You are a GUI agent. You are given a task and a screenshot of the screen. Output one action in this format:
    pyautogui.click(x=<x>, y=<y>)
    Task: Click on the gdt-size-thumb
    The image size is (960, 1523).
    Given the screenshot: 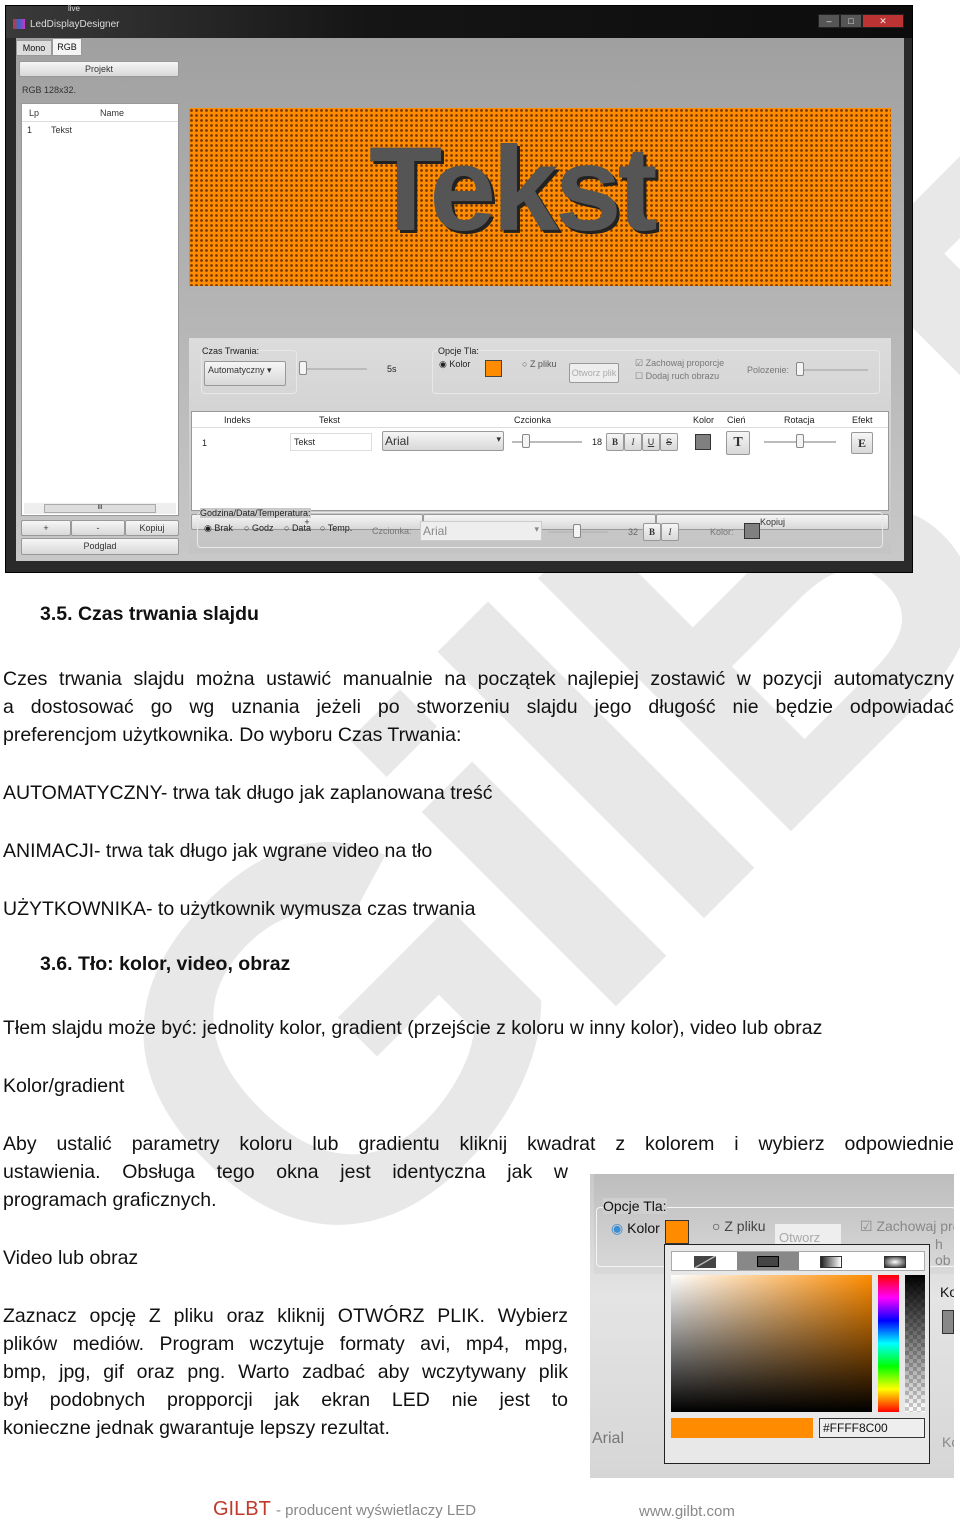 What is the action you would take?
    pyautogui.click(x=577, y=531)
    